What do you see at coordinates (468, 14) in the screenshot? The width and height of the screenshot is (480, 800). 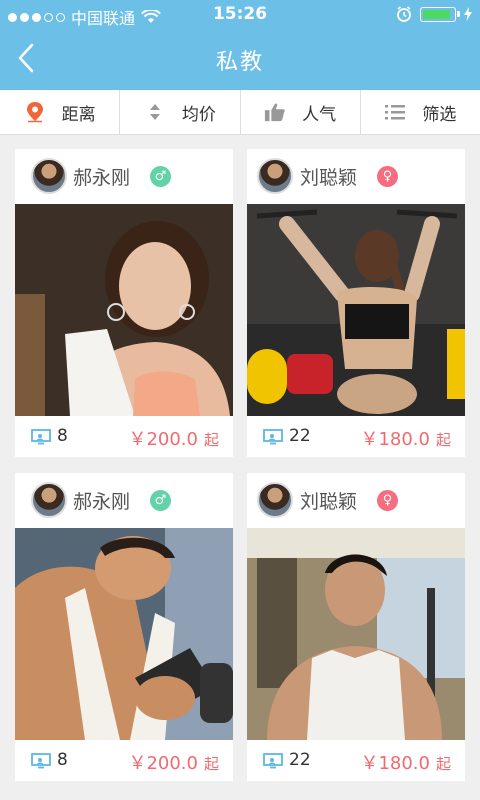 I see `charging-icon` at bounding box center [468, 14].